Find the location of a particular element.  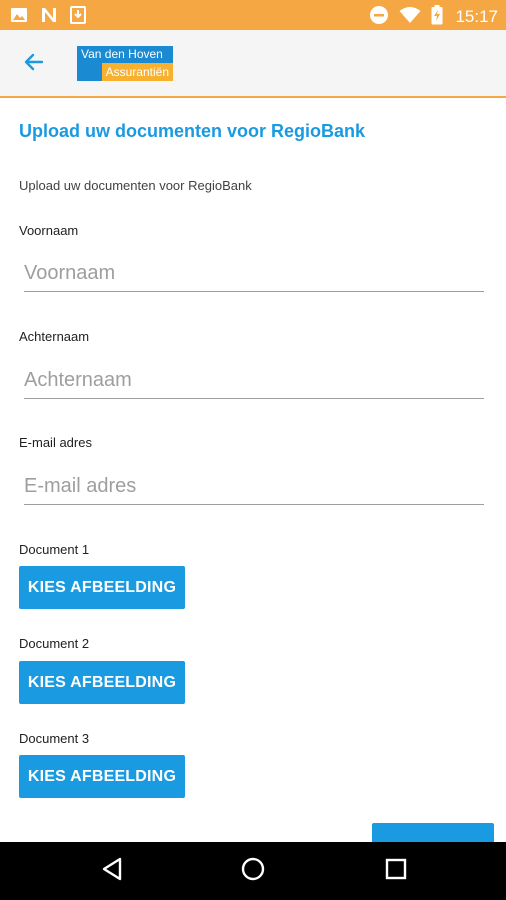

lastname-label: Achternaam is located at coordinates (54, 336).